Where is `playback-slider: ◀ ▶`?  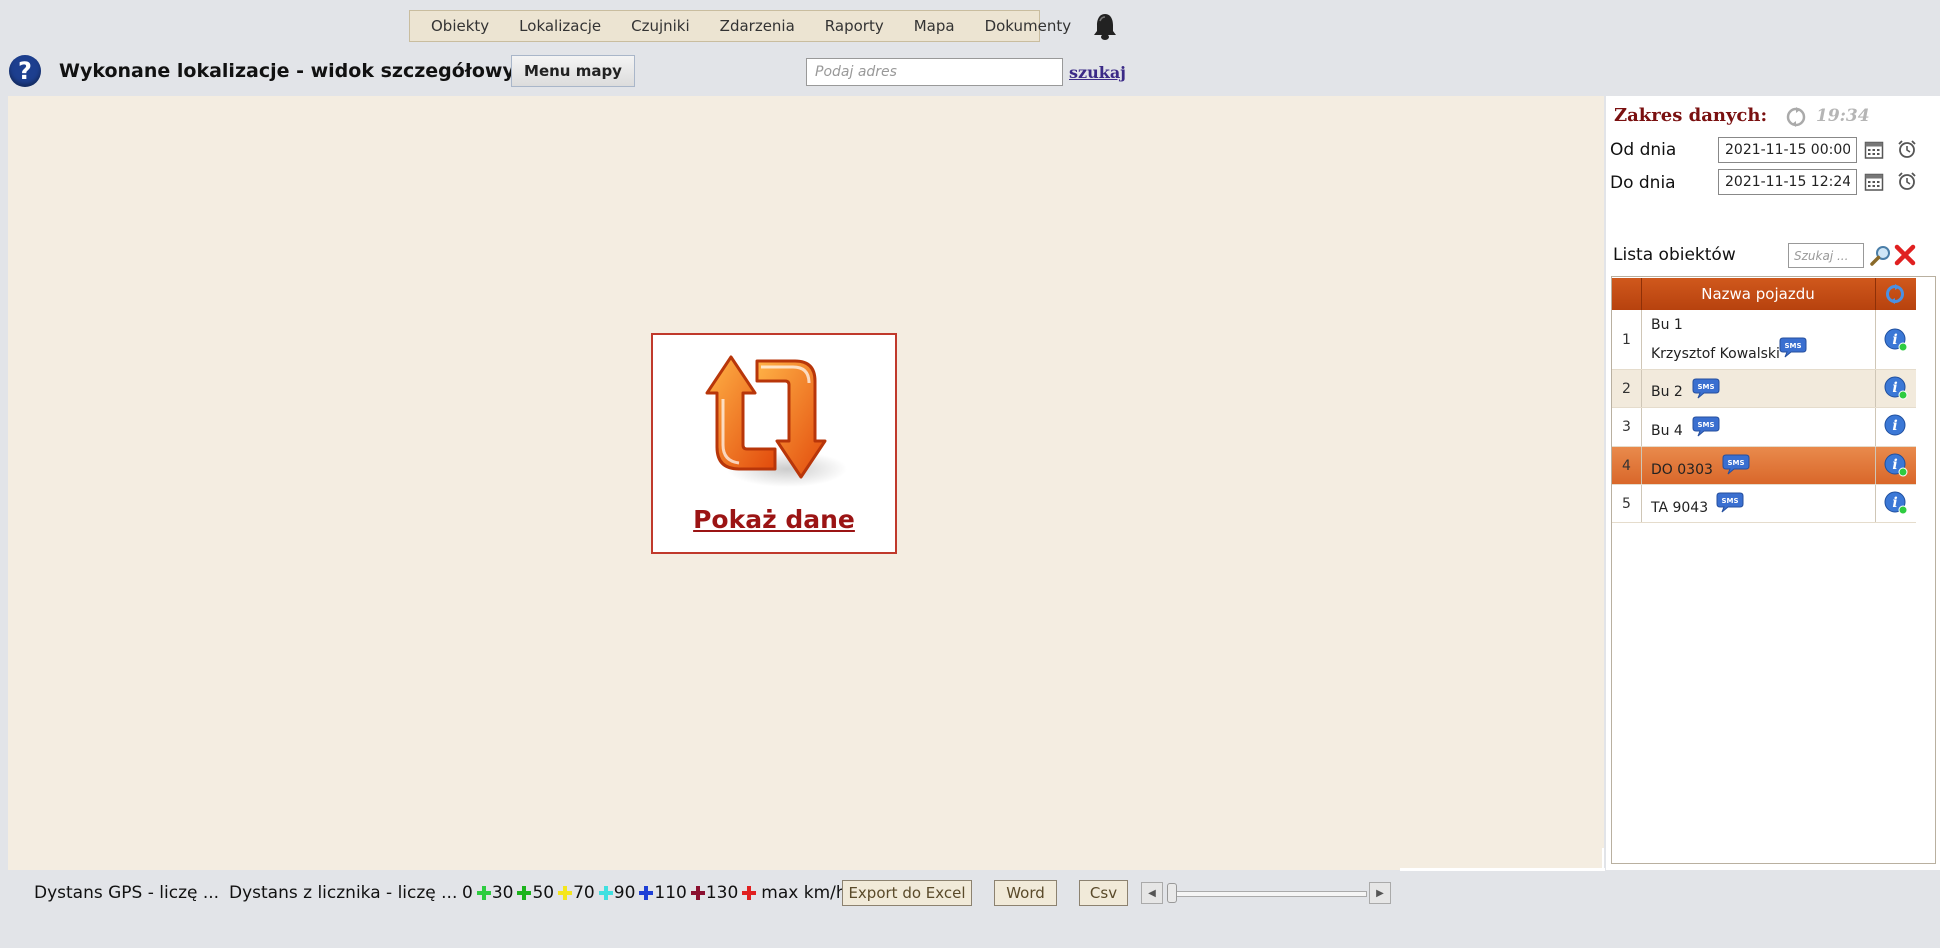
playback-slider: ◀ ▶ is located at coordinates (1267, 893).